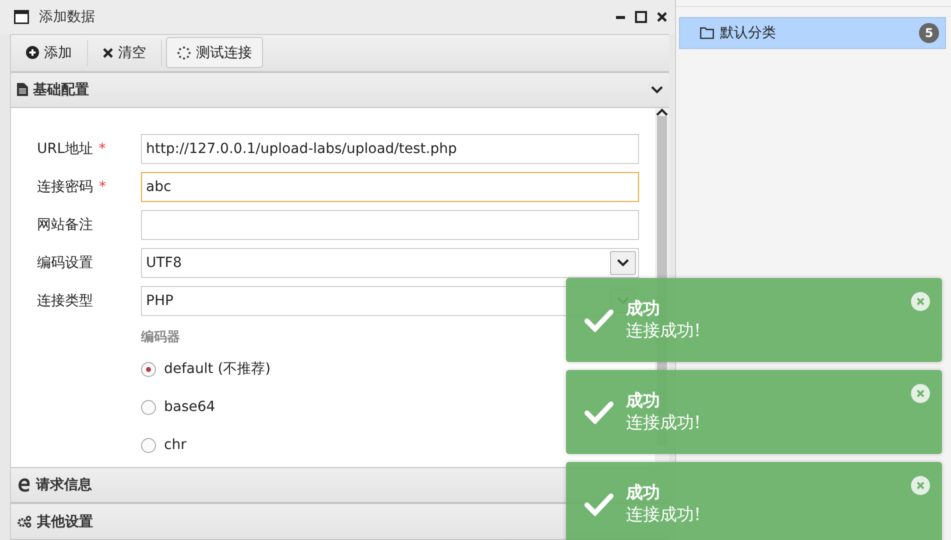  What do you see at coordinates (390, 187) in the screenshot?
I see `input-field: abc` at bounding box center [390, 187].